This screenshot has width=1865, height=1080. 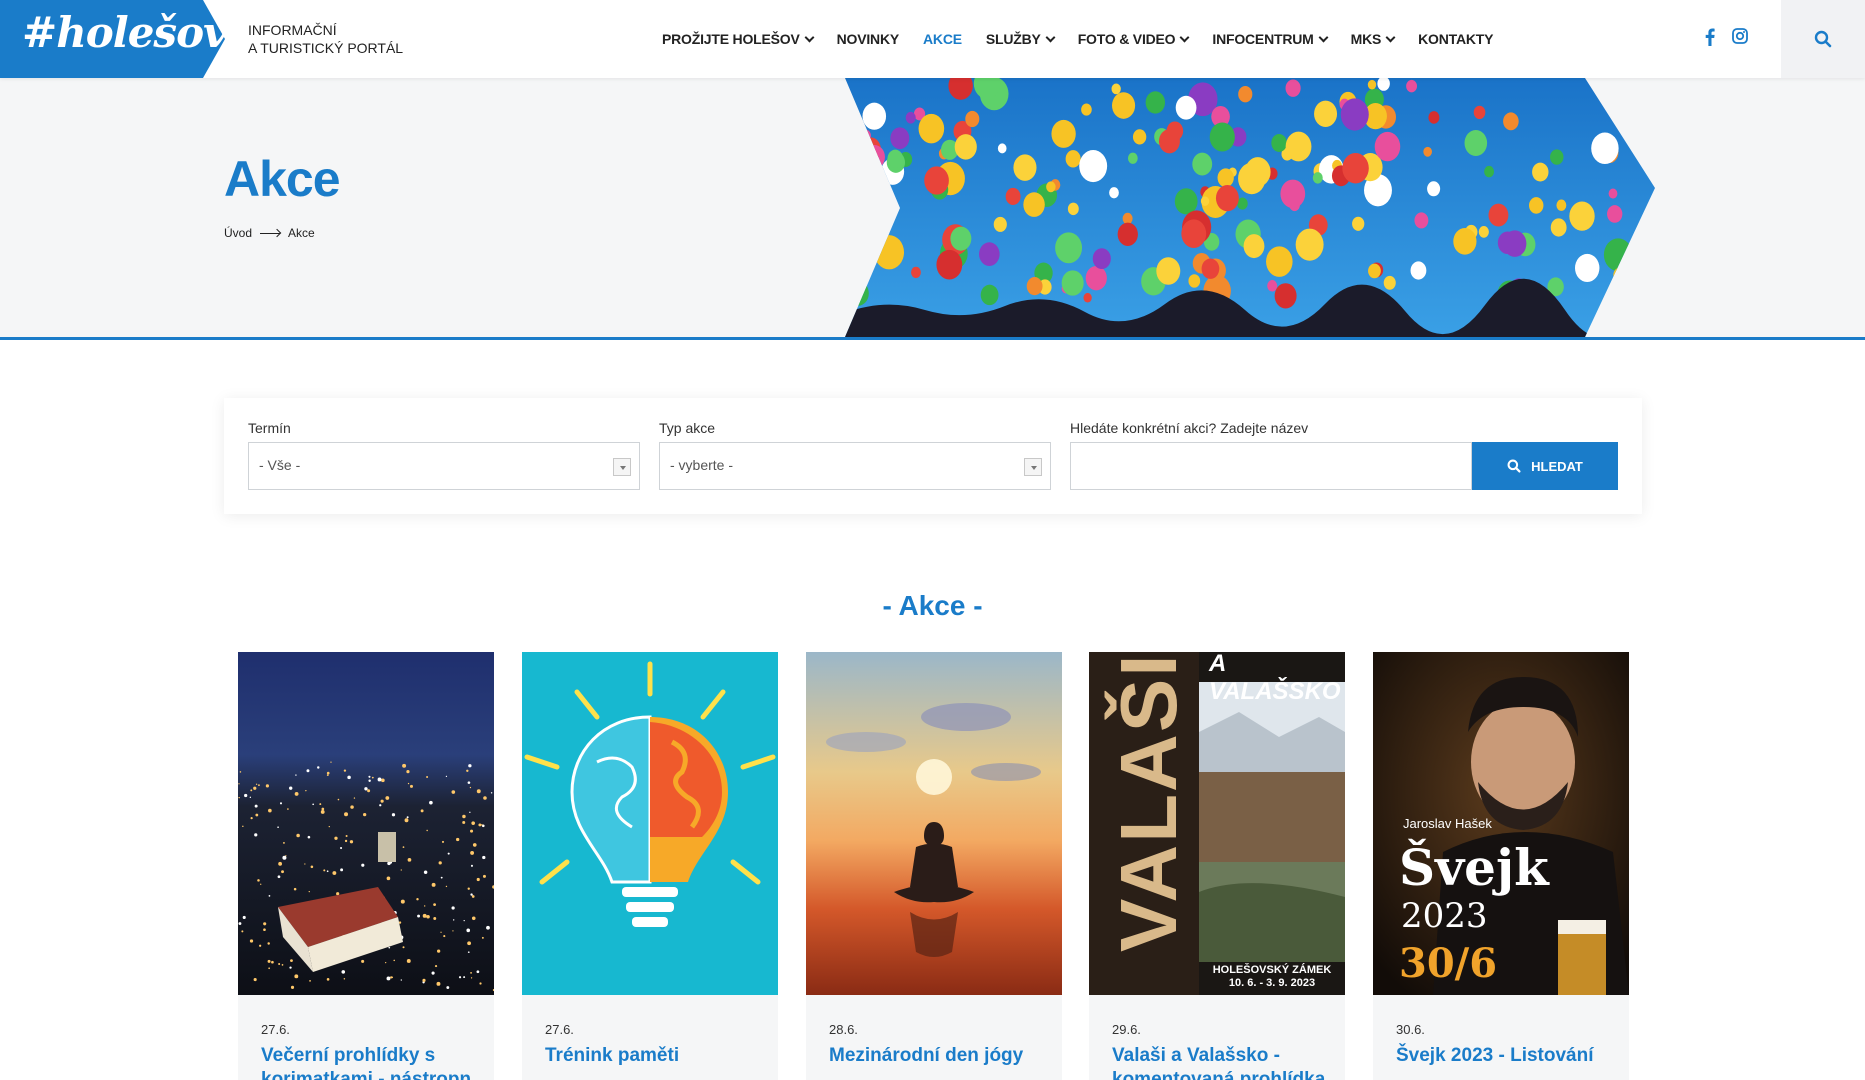 I want to click on event-title: Švejk 2023 - Listování, so click(x=1495, y=1055).